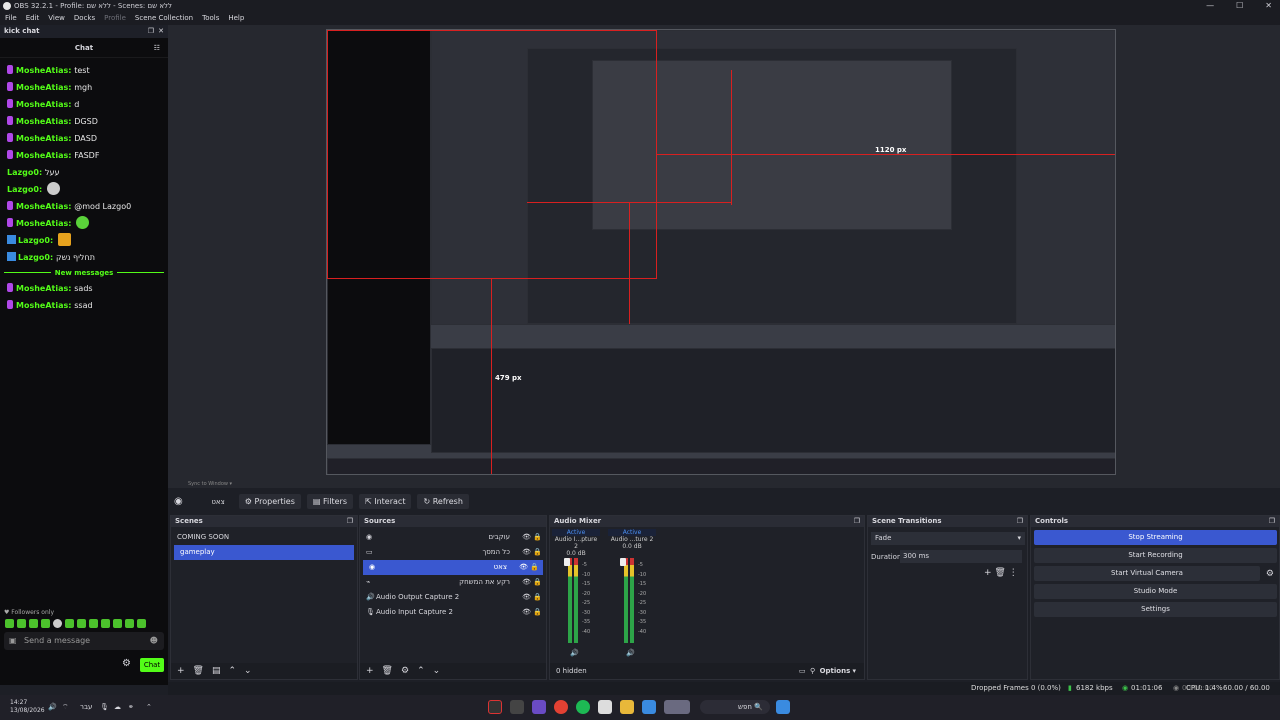 The height and width of the screenshot is (720, 1280). What do you see at coordinates (567, 562) in the screenshot?
I see `volume-fader` at bounding box center [567, 562].